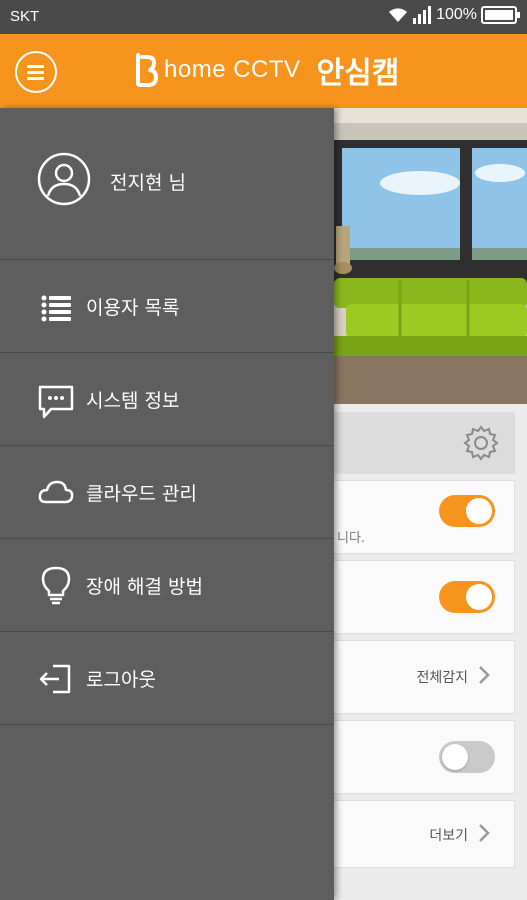  I want to click on user-avatar-icon, so click(64, 179).